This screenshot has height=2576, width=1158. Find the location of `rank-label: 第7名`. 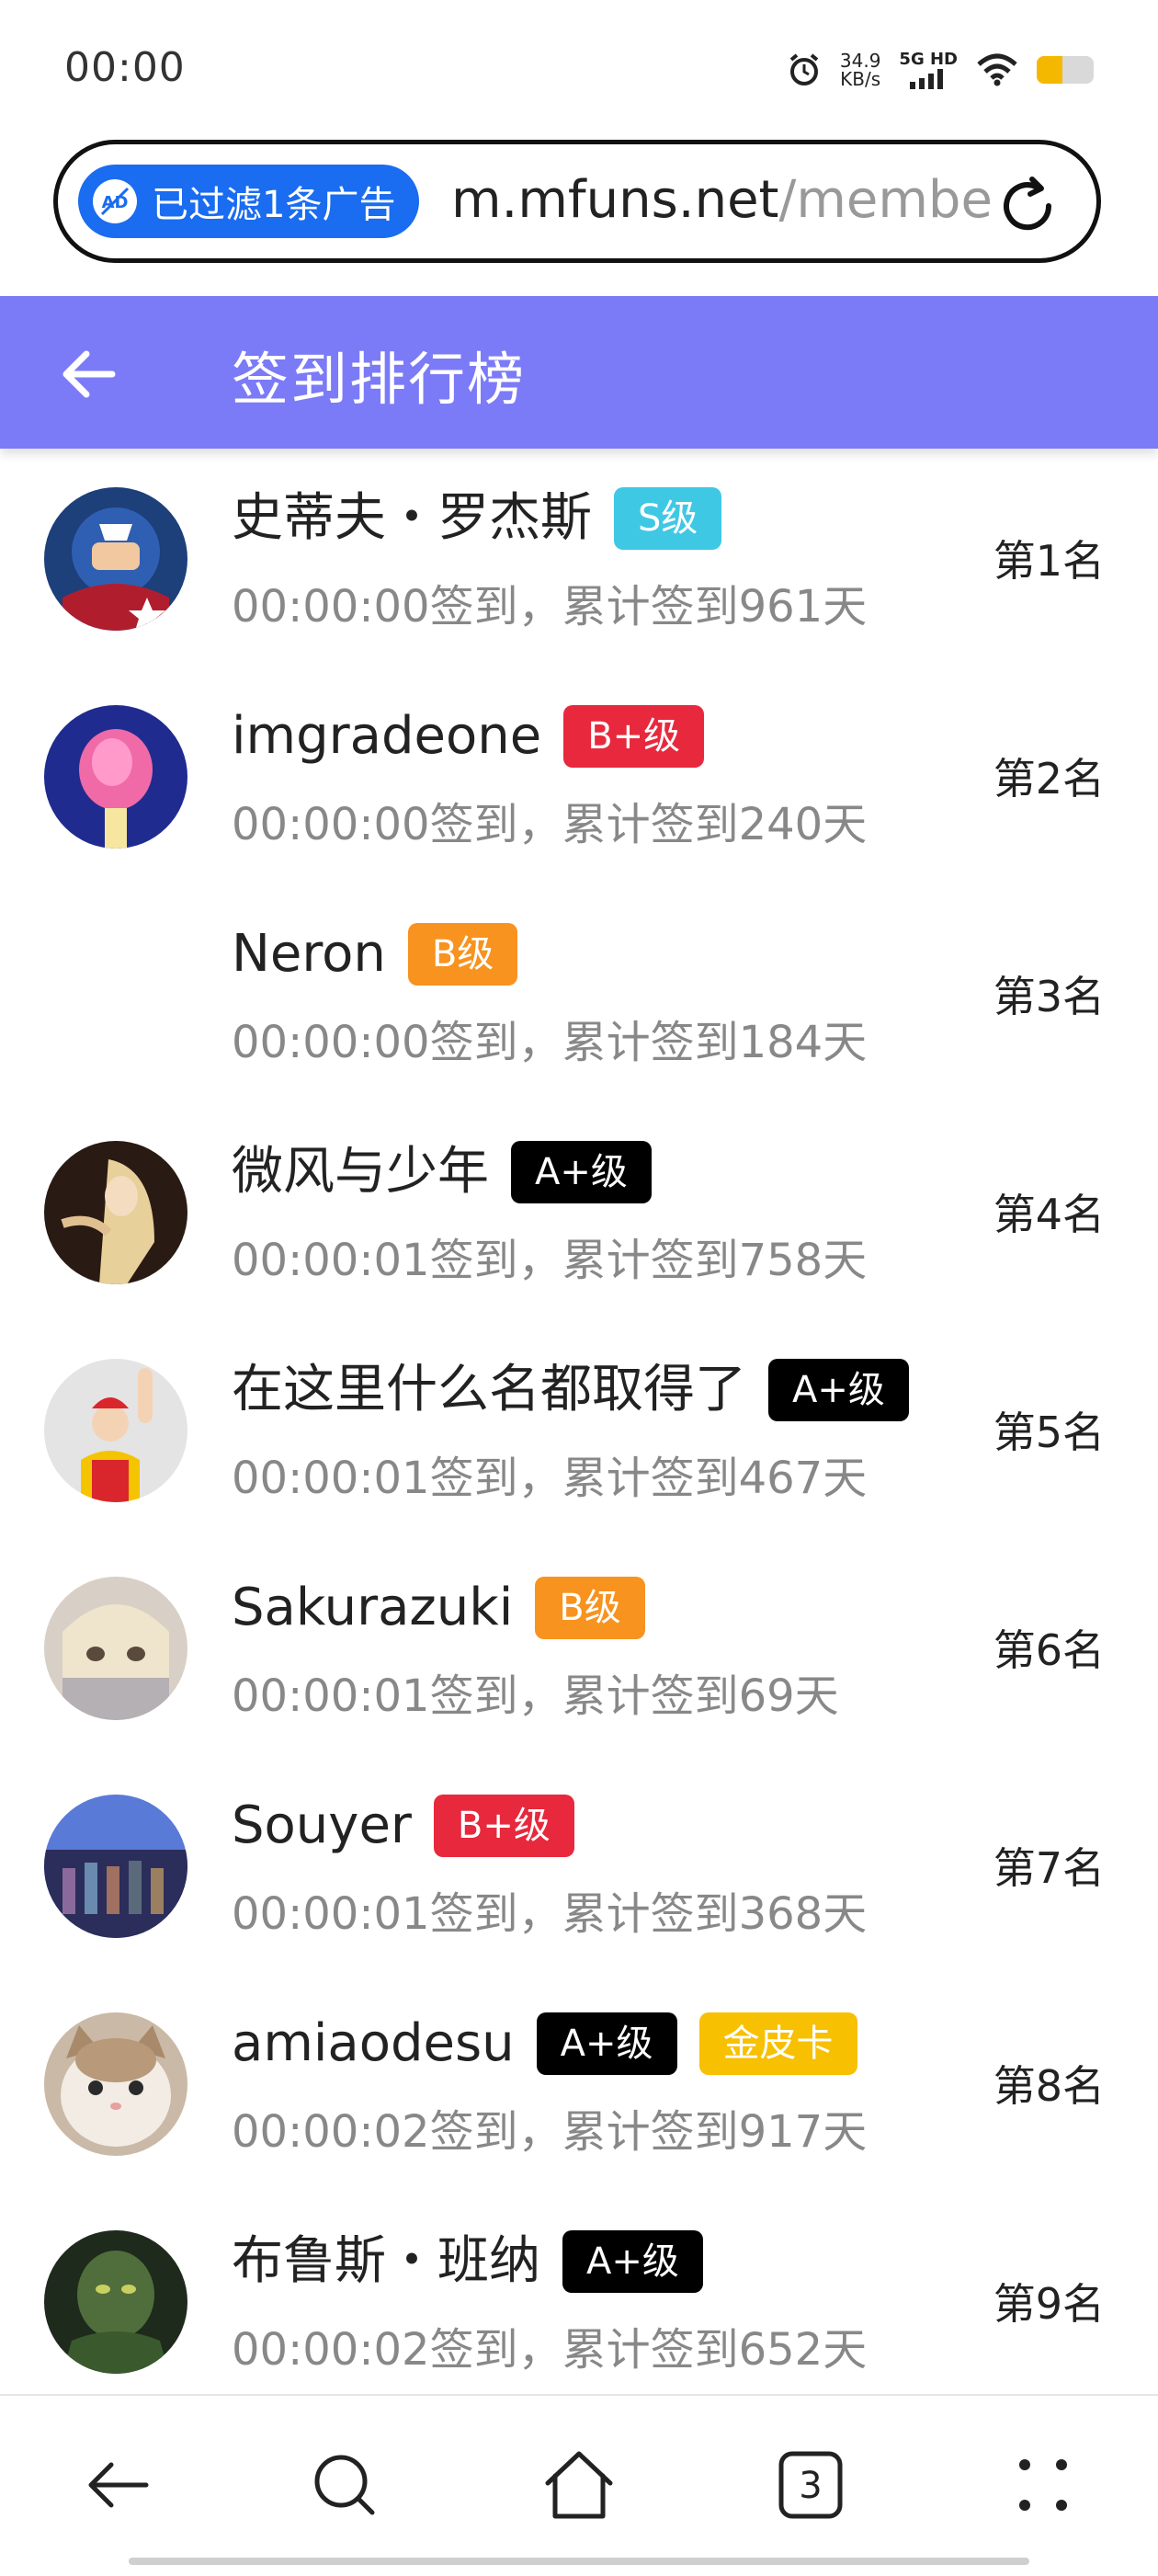

rank-label: 第7名 is located at coordinates (1049, 1868).